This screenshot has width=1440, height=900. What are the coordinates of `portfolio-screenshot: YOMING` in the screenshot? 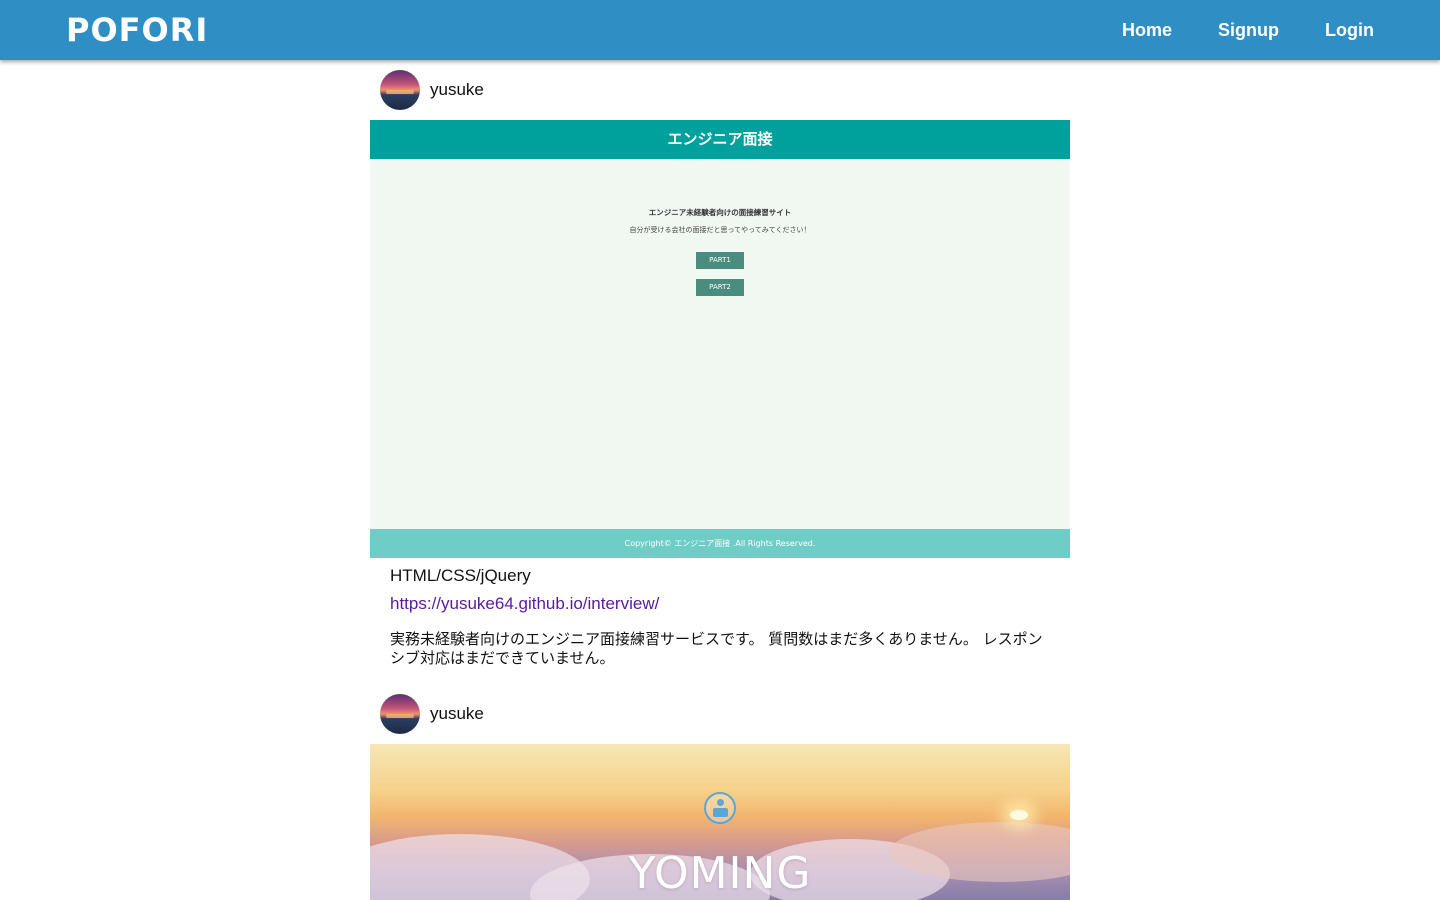 It's located at (720, 822).